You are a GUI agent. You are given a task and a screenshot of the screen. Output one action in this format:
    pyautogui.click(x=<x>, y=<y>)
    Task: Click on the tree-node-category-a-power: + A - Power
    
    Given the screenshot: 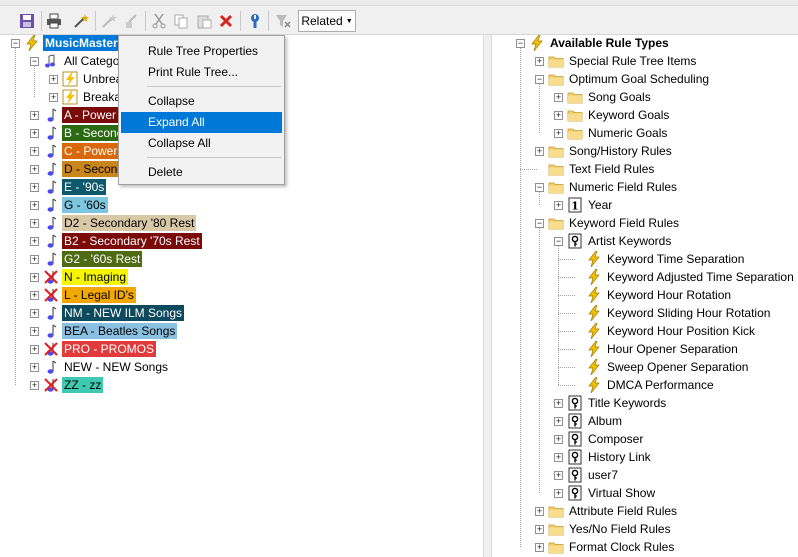 What is the action you would take?
    pyautogui.click(x=74, y=115)
    